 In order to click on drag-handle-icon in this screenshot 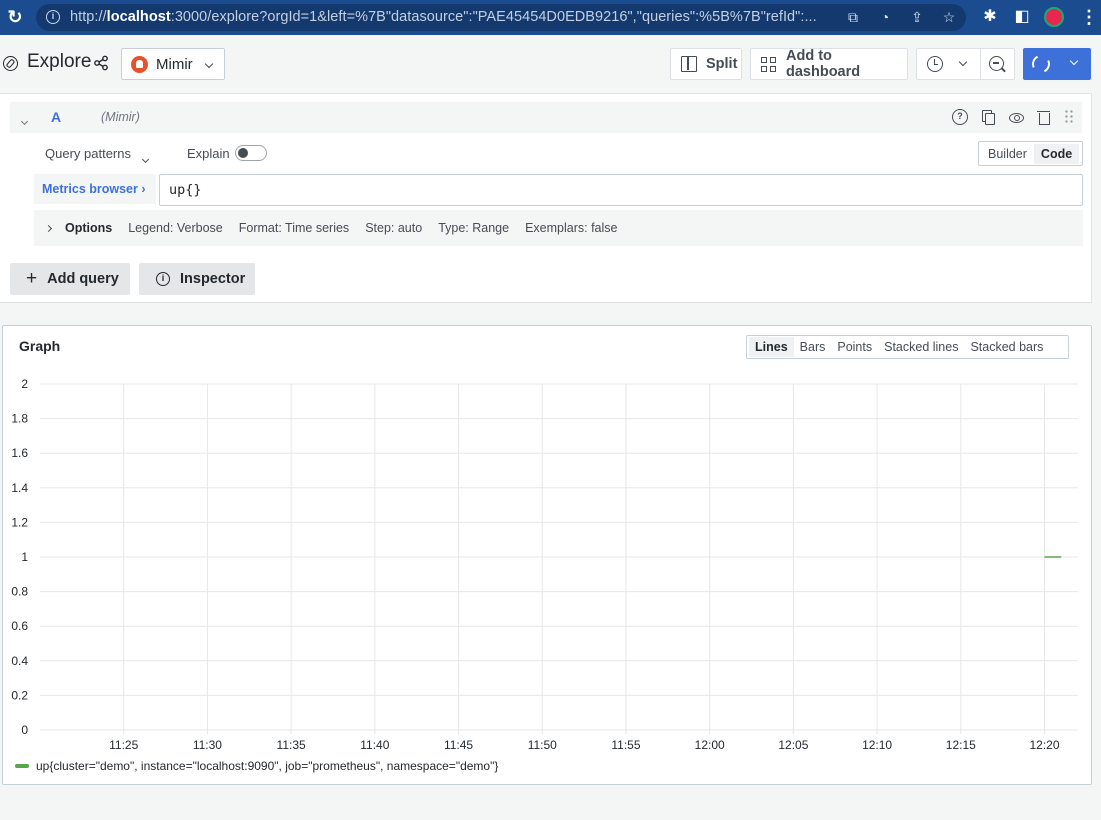, I will do `click(1069, 117)`.